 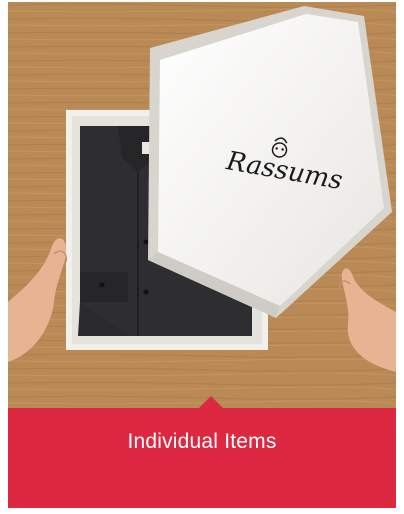 What do you see at coordinates (211, 402) in the screenshot?
I see `caption-notch` at bounding box center [211, 402].